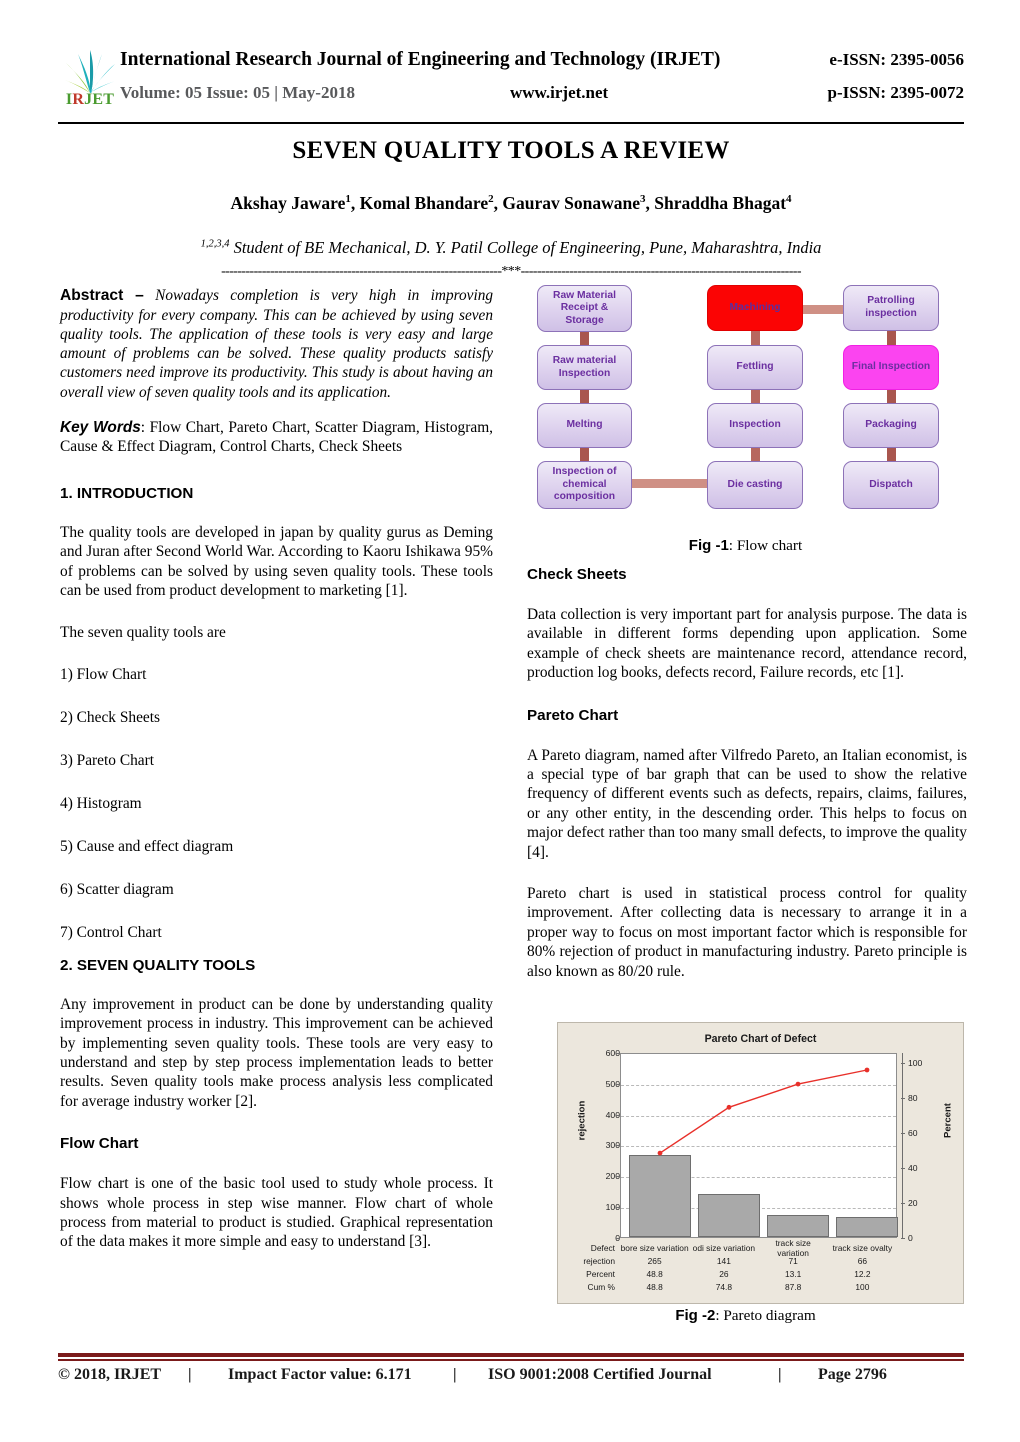 This screenshot has width=1020, height=1442. Describe the element at coordinates (99, 99) in the screenshot. I see `logo-letter-jet: JET` at that location.